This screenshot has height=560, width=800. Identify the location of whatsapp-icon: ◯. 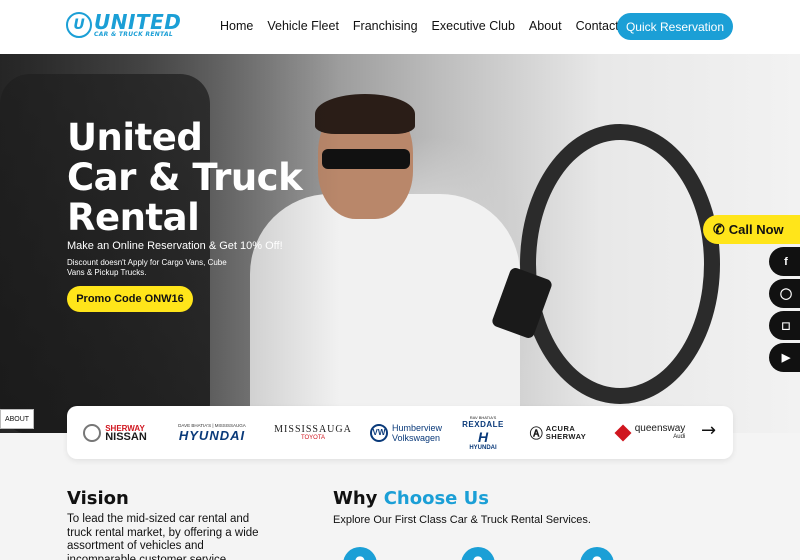
(784, 293).